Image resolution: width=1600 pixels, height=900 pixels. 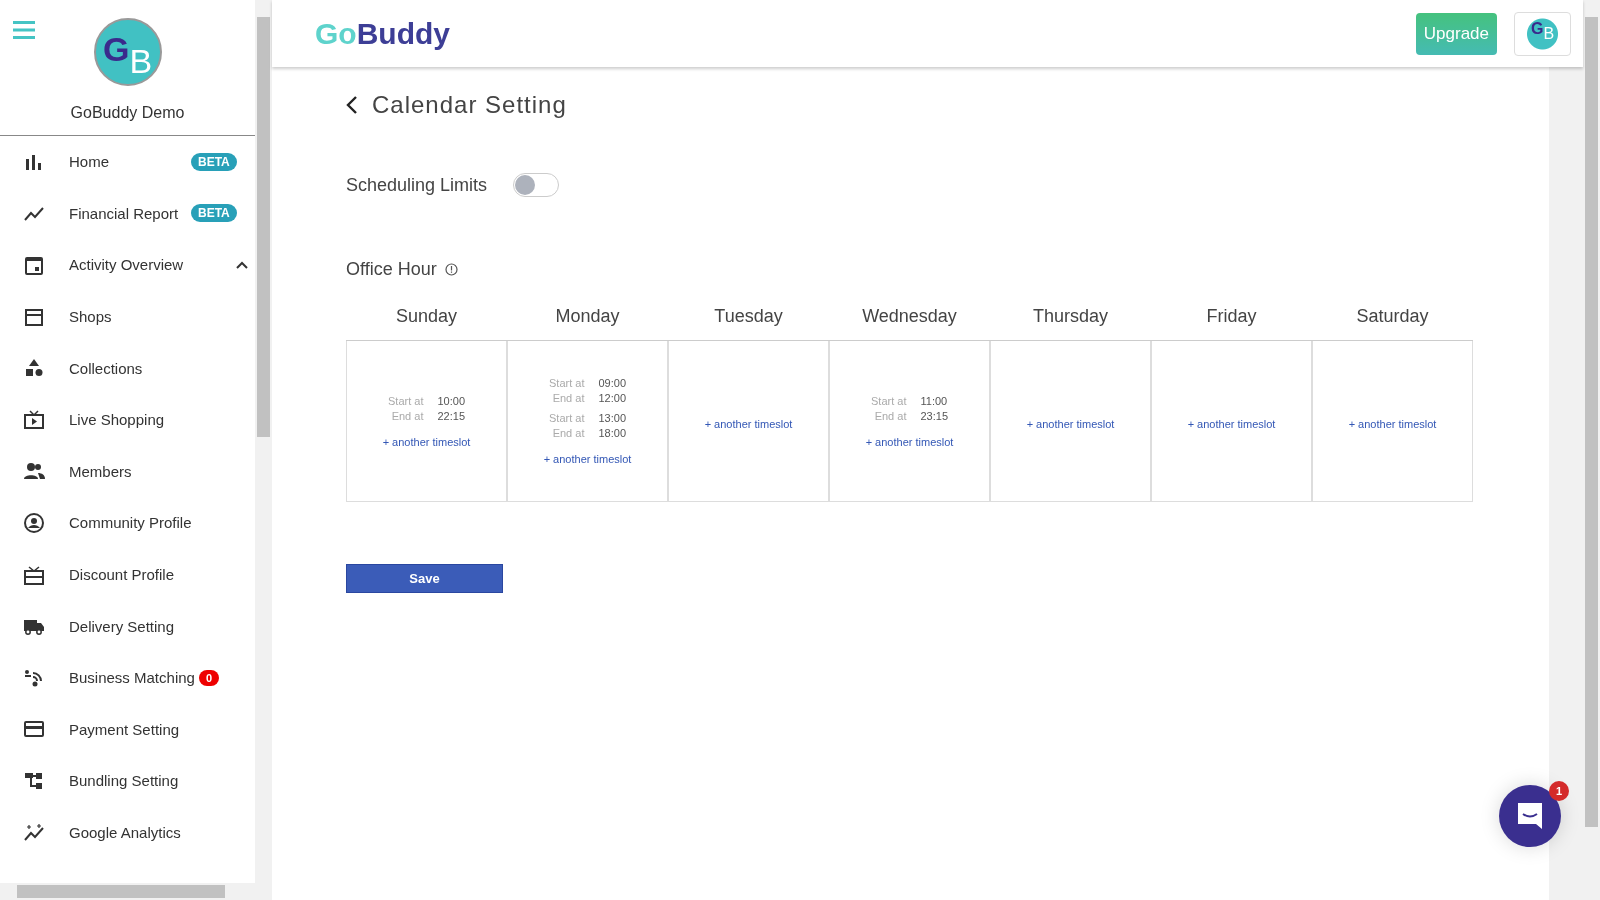 I want to click on nav-label: Bundling Setting, so click(x=124, y=781).